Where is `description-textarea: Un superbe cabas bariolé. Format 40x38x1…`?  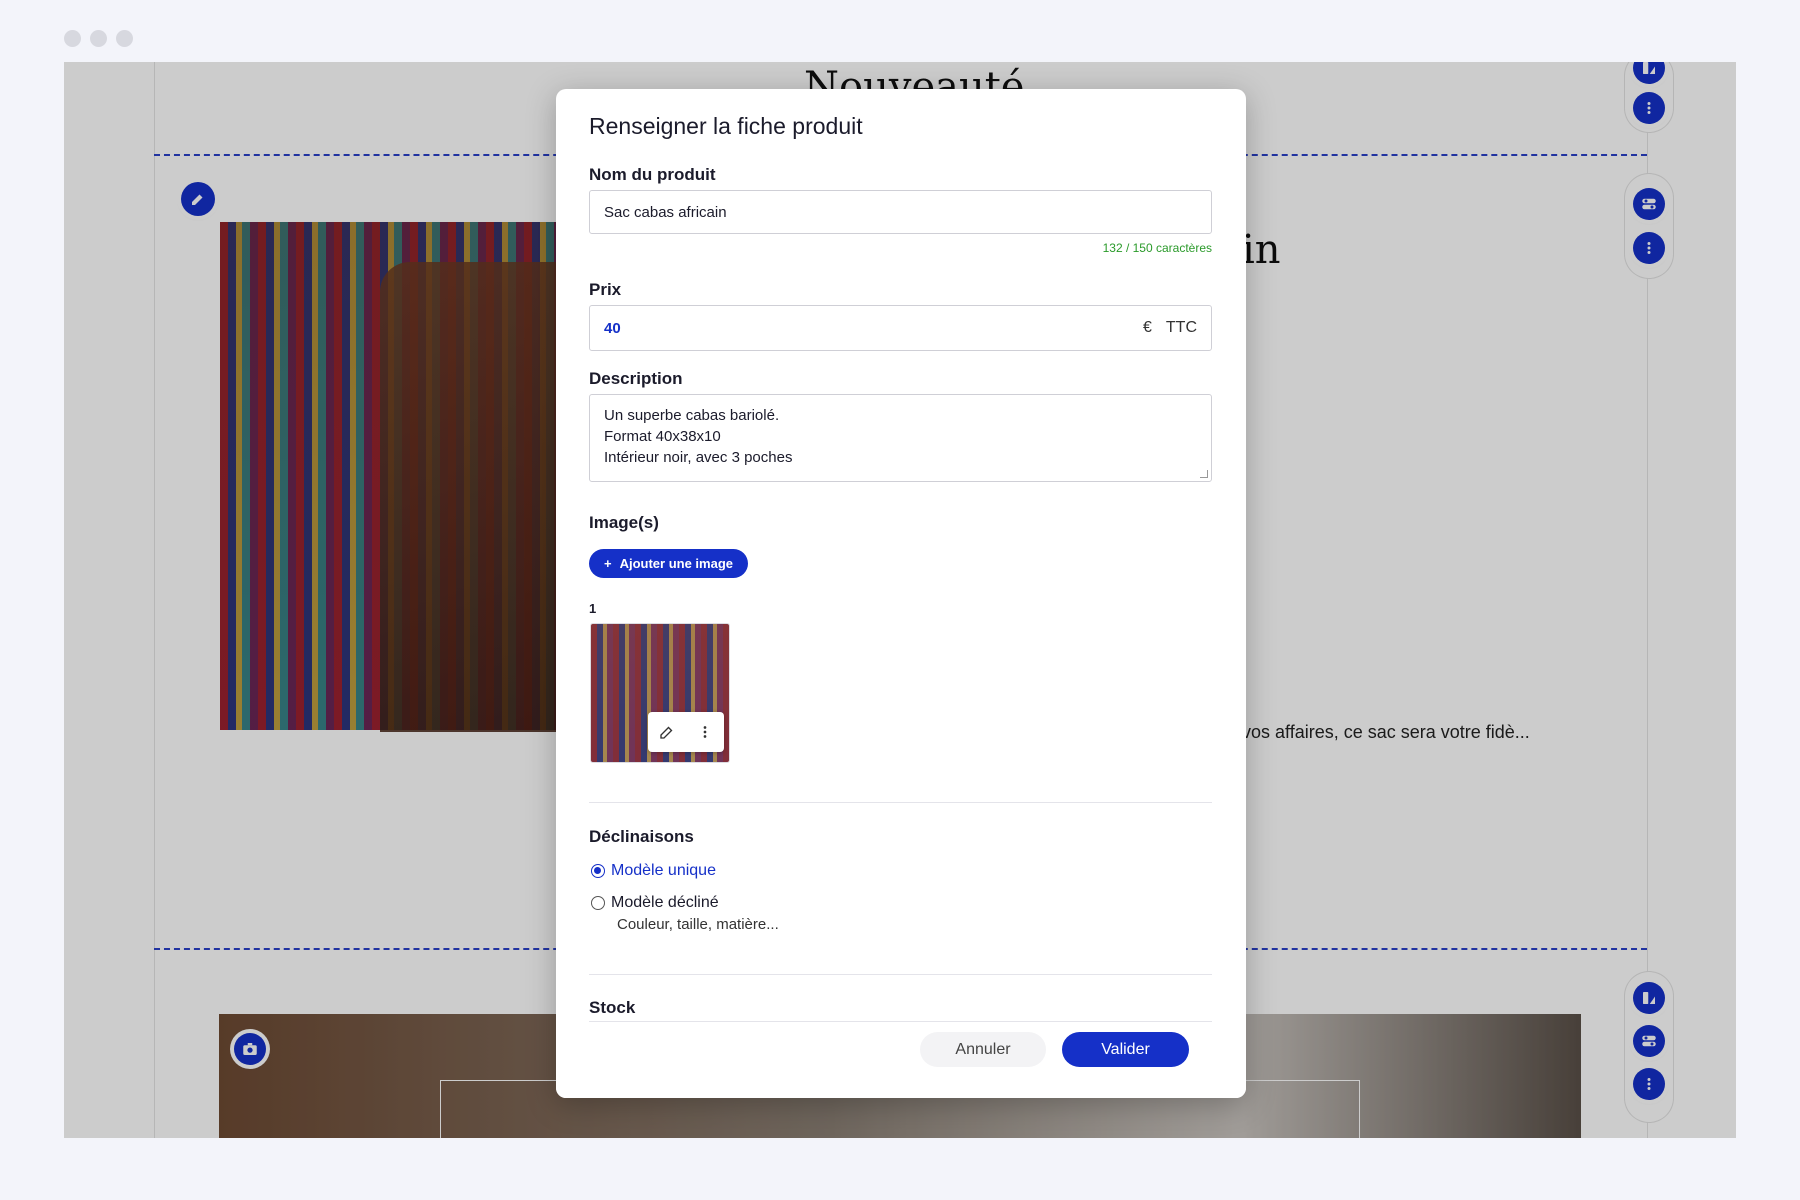
description-textarea: Un superbe cabas bariolé. Format 40x38x1… is located at coordinates (900, 438).